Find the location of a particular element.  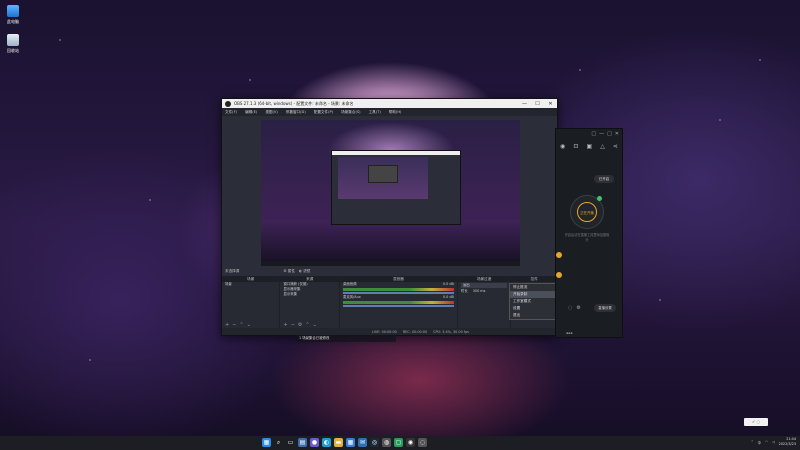

transition-select: 淡出 is located at coordinates (484, 285).